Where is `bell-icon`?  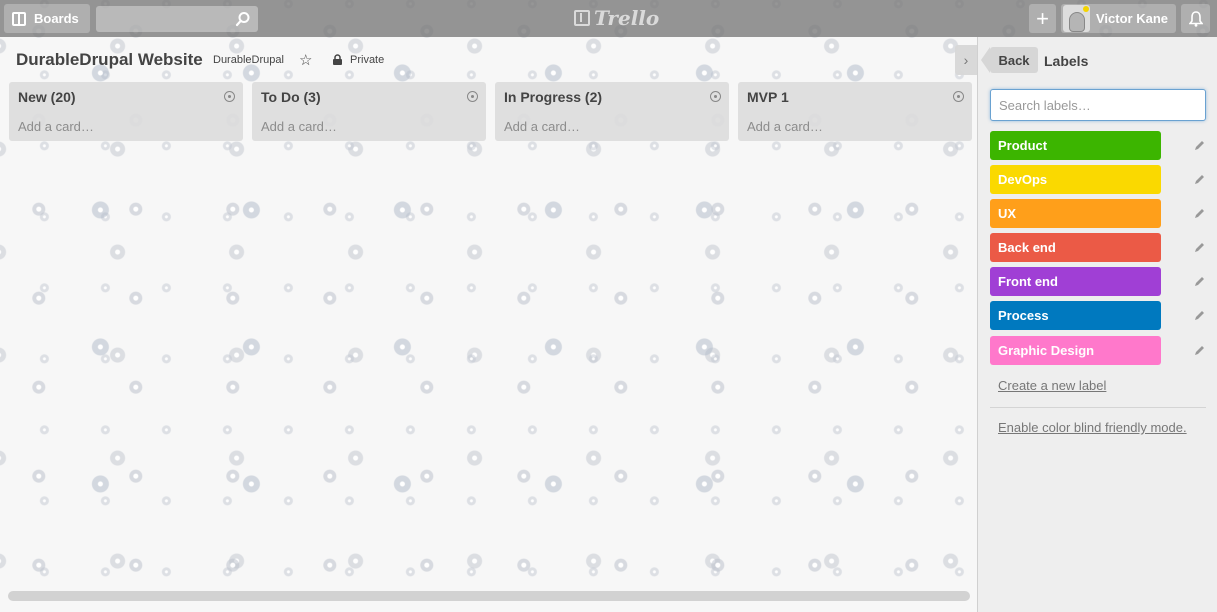
bell-icon is located at coordinates (1195, 18).